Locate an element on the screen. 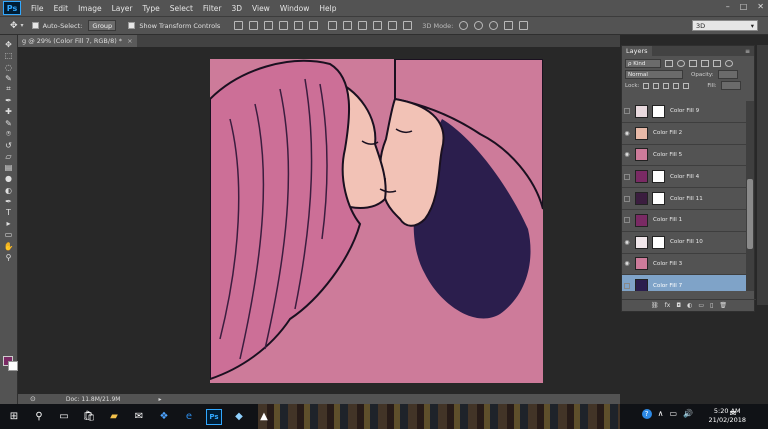 The height and width of the screenshot is (429, 768). lock-transparent-icon is located at coordinates (646, 85).